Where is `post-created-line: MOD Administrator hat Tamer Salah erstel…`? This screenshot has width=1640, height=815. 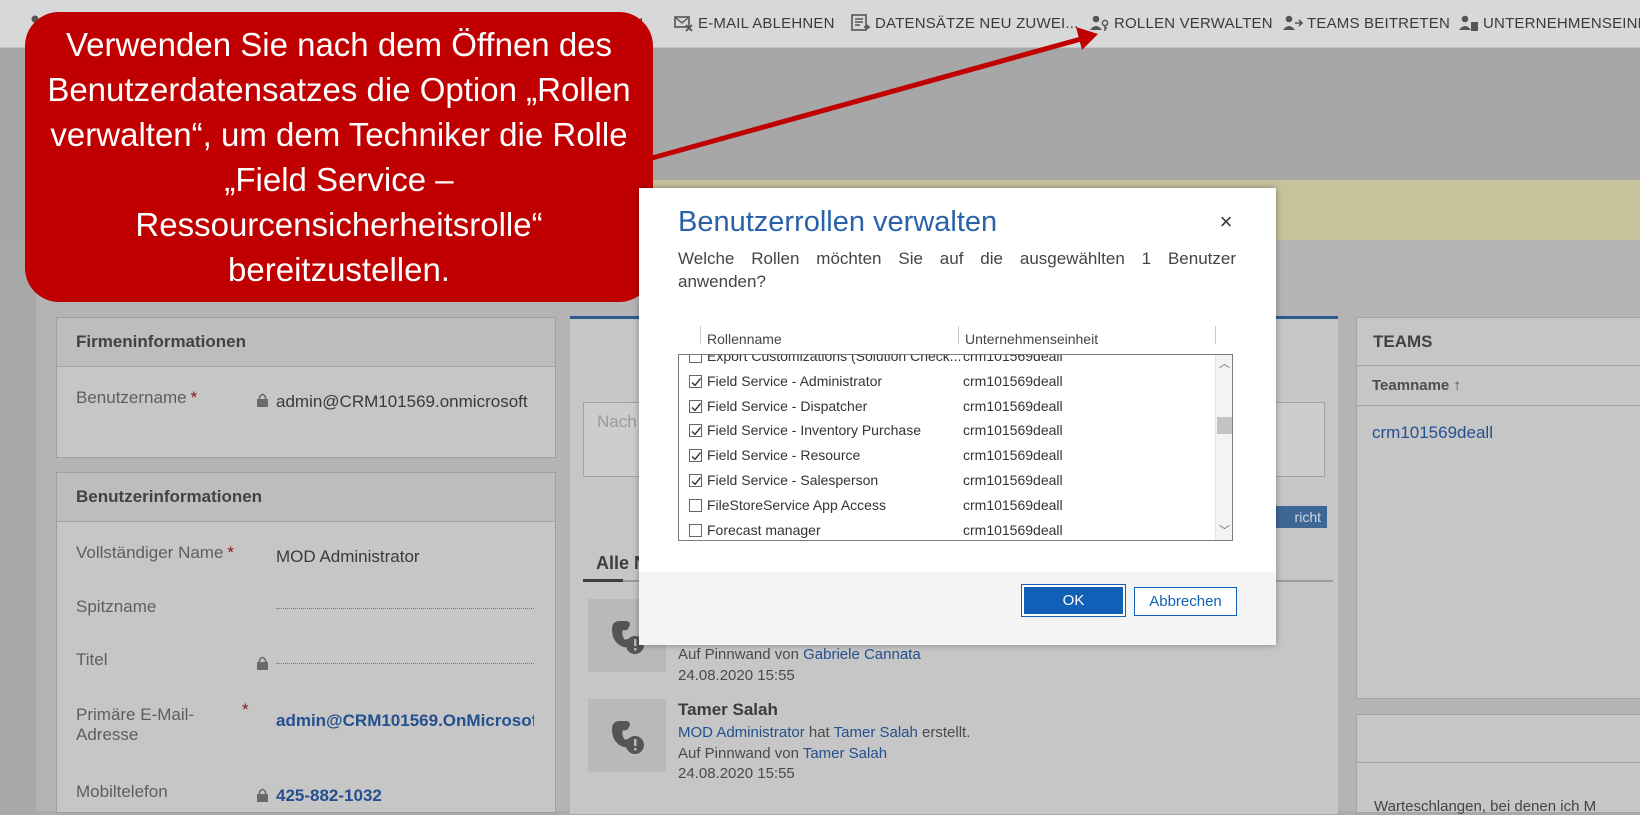
post-created-line: MOD Administrator hat Tamer Salah erstel… is located at coordinates (824, 732).